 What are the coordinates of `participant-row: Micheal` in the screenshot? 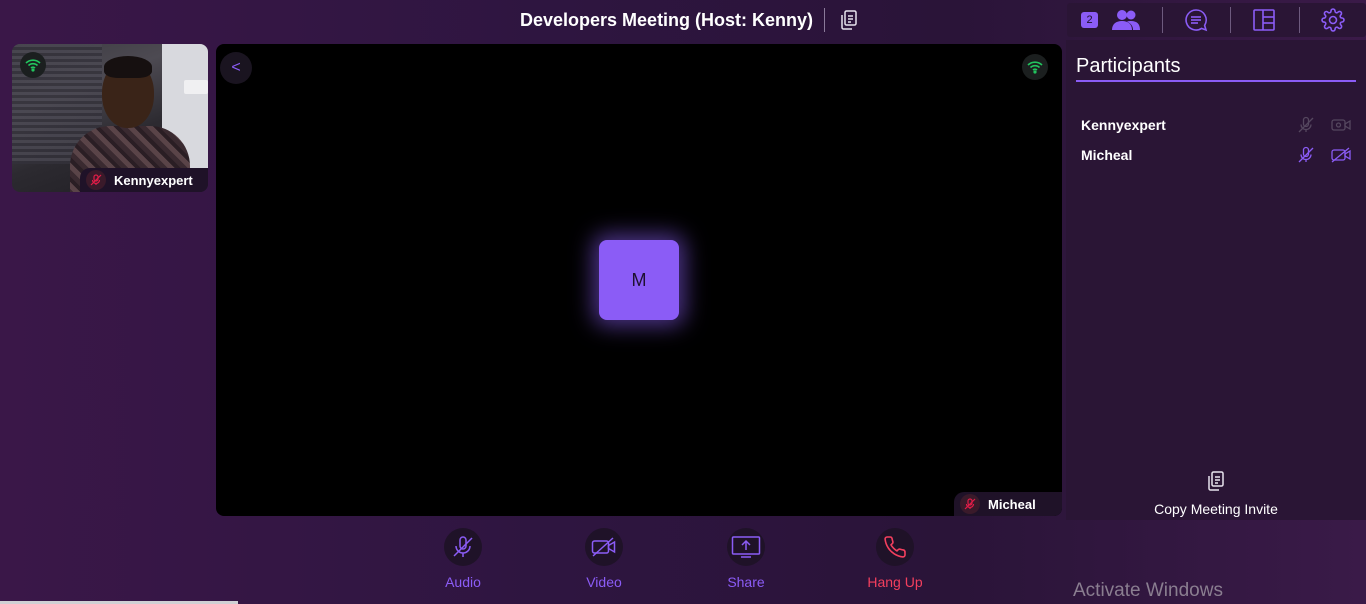 It's located at (1216, 155).